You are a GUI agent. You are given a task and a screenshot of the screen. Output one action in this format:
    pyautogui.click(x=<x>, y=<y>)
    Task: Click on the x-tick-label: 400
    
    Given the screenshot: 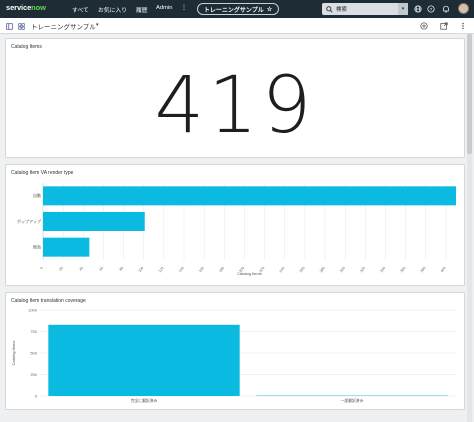 What is the action you would take?
    pyautogui.click(x=443, y=269)
    